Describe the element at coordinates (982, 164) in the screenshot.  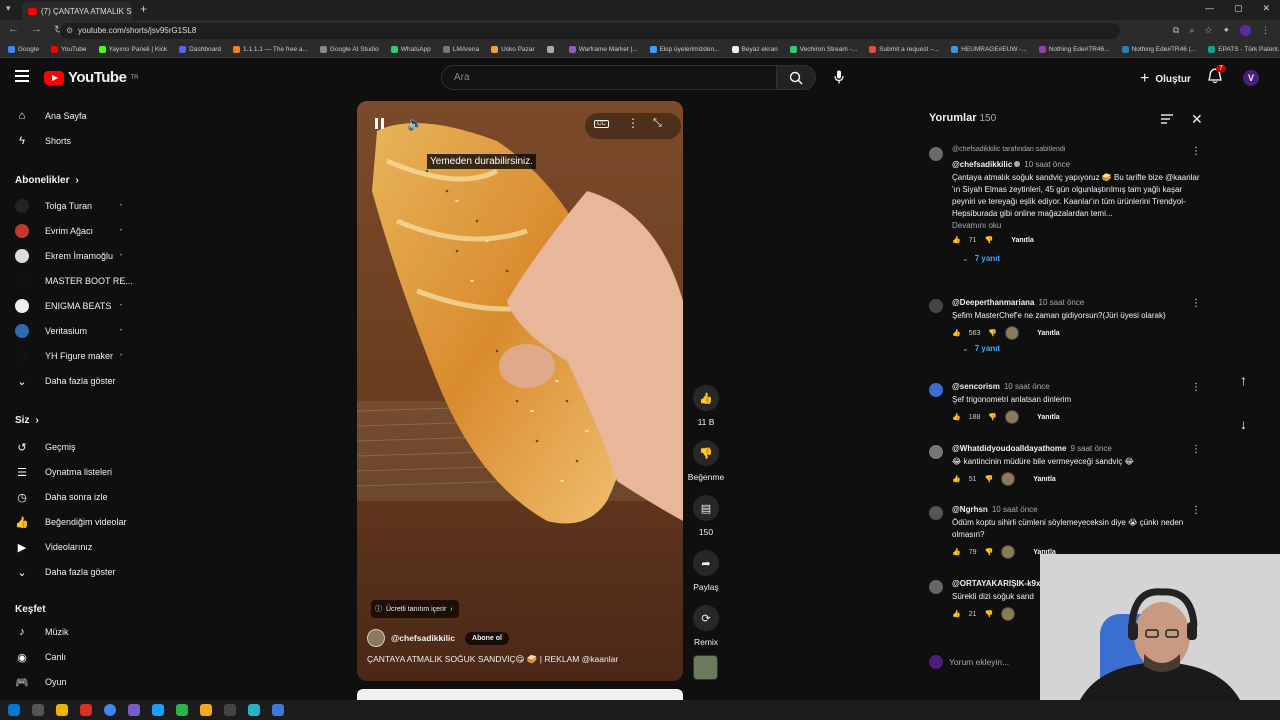
I see `comment-author: @chefsadikkilic` at that location.